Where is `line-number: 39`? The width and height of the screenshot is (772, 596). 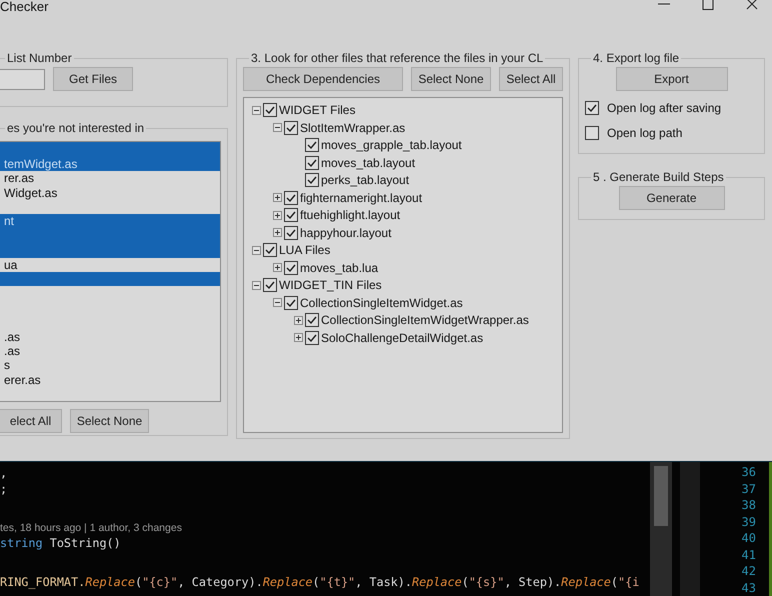 line-number: 39 is located at coordinates (749, 522).